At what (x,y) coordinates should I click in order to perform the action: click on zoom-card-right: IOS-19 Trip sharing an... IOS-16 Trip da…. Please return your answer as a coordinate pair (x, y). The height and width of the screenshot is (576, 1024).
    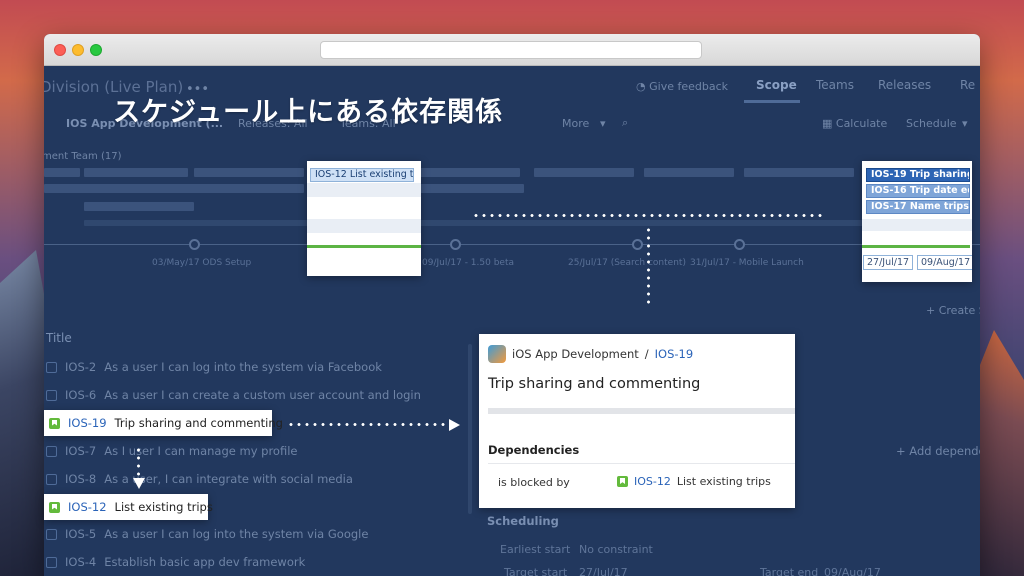
    Looking at the image, I should click on (917, 221).